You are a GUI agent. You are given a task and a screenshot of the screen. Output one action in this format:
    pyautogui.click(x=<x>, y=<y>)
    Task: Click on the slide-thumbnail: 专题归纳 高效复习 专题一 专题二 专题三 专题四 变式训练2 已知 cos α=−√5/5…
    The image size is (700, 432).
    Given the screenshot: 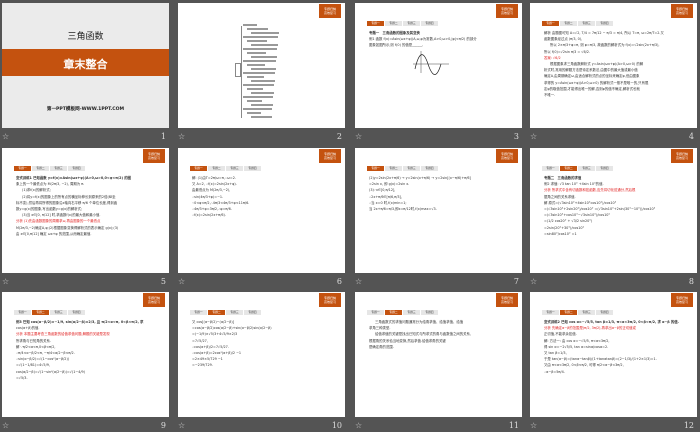 What is the action you would take?
    pyautogui.click(x=613, y=354)
    